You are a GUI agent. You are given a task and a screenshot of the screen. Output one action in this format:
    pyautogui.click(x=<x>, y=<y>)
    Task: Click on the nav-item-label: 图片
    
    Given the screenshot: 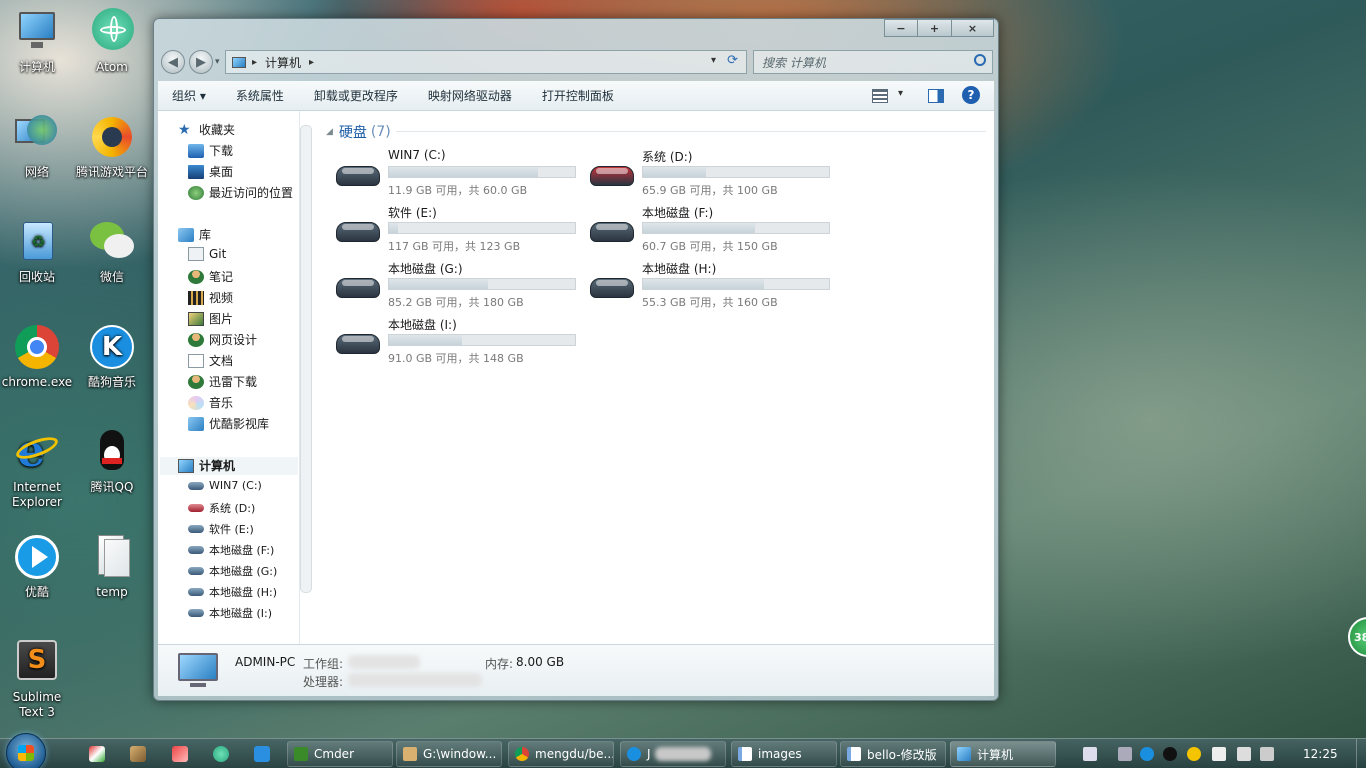 What is the action you would take?
    pyautogui.click(x=221, y=319)
    